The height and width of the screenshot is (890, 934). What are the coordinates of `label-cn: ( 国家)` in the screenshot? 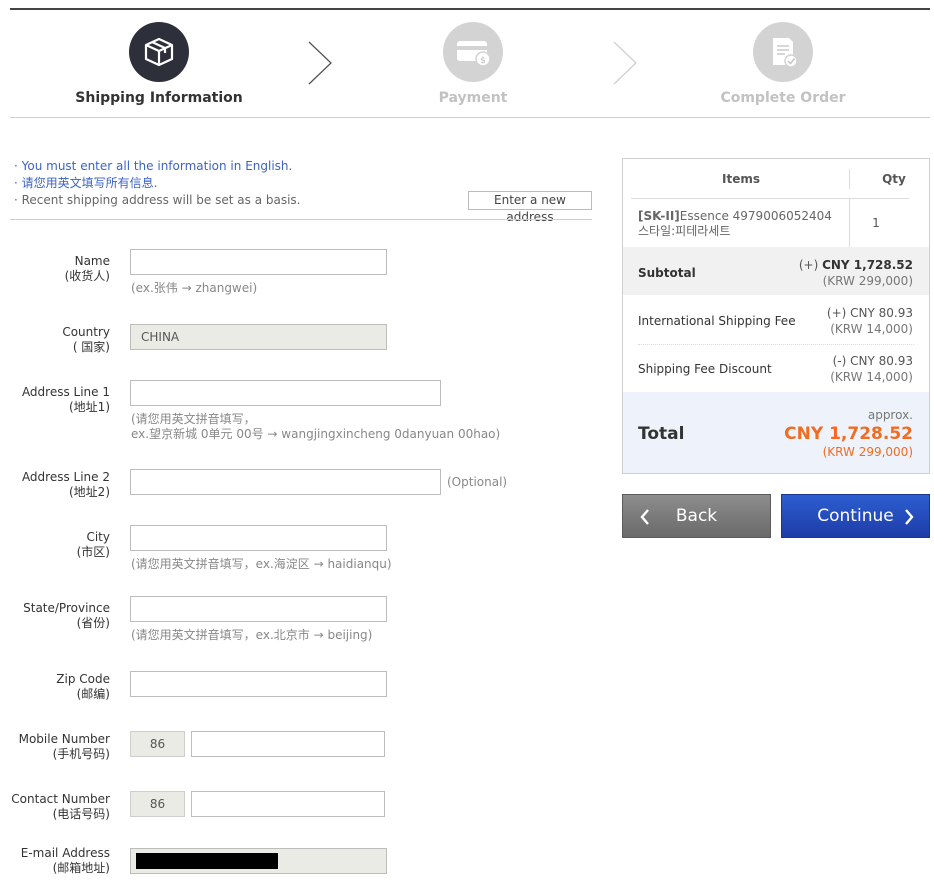 It's located at (91, 347).